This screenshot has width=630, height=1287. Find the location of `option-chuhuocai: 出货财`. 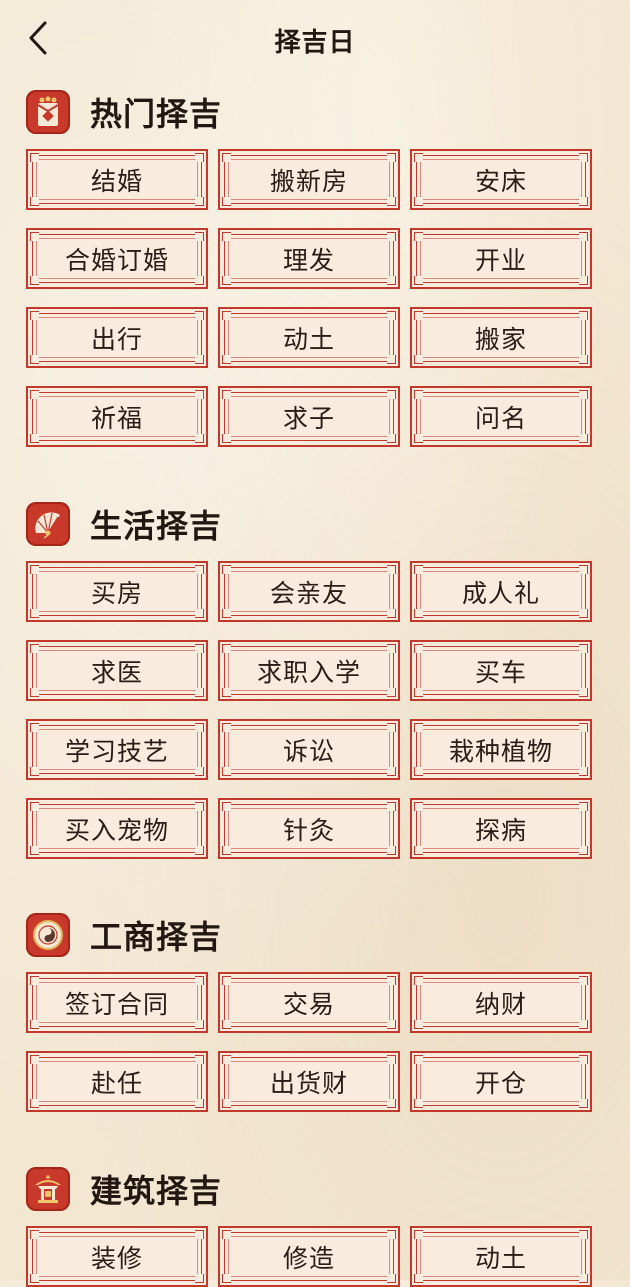

option-chuhuocai: 出货财 is located at coordinates (309, 1081).